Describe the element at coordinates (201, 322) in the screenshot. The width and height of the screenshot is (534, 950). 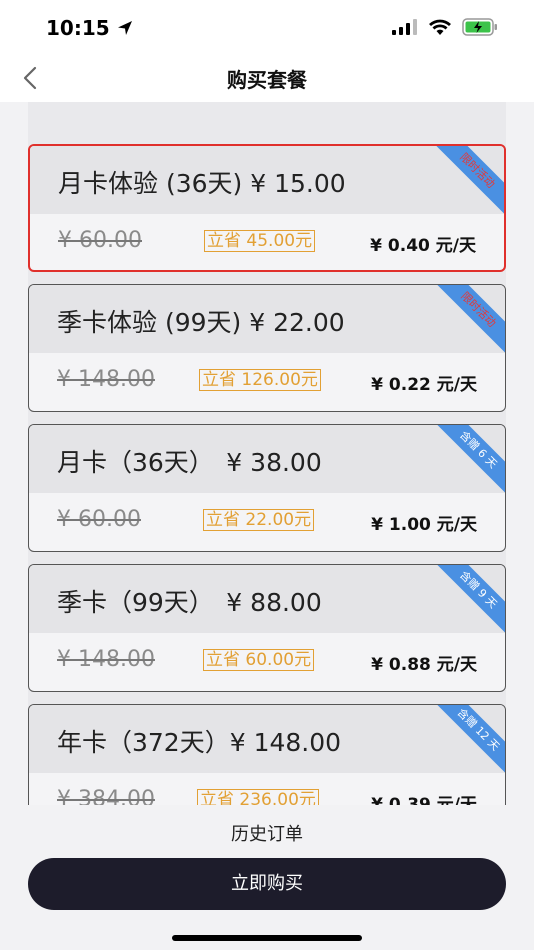
I see `plan-title: 季卡体验 (99天) ¥ 22.00` at that location.